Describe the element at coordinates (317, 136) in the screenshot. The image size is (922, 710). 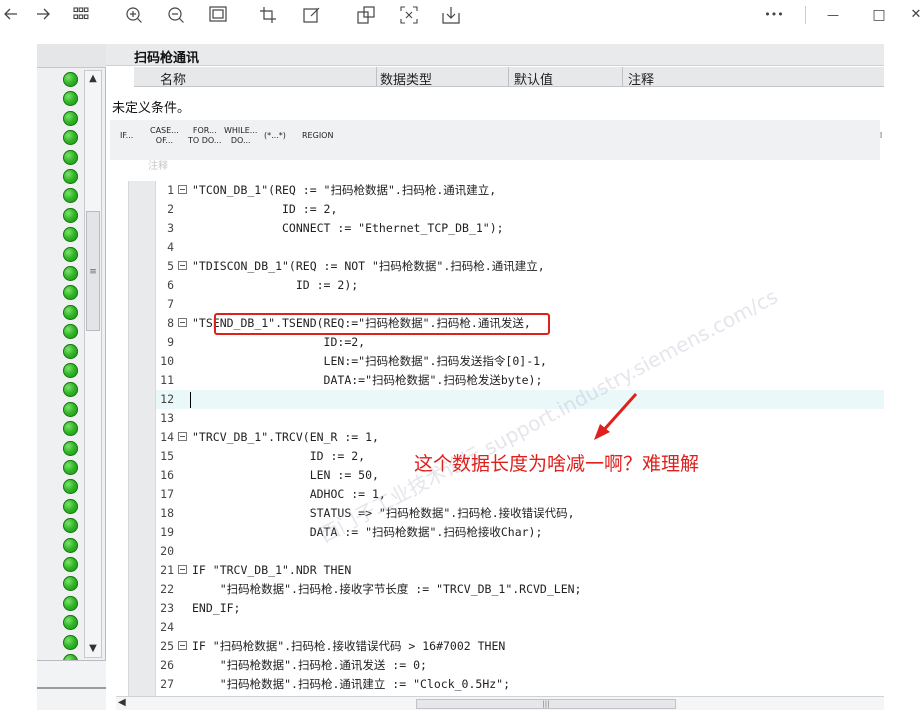
I see `region-button: REGION` at that location.